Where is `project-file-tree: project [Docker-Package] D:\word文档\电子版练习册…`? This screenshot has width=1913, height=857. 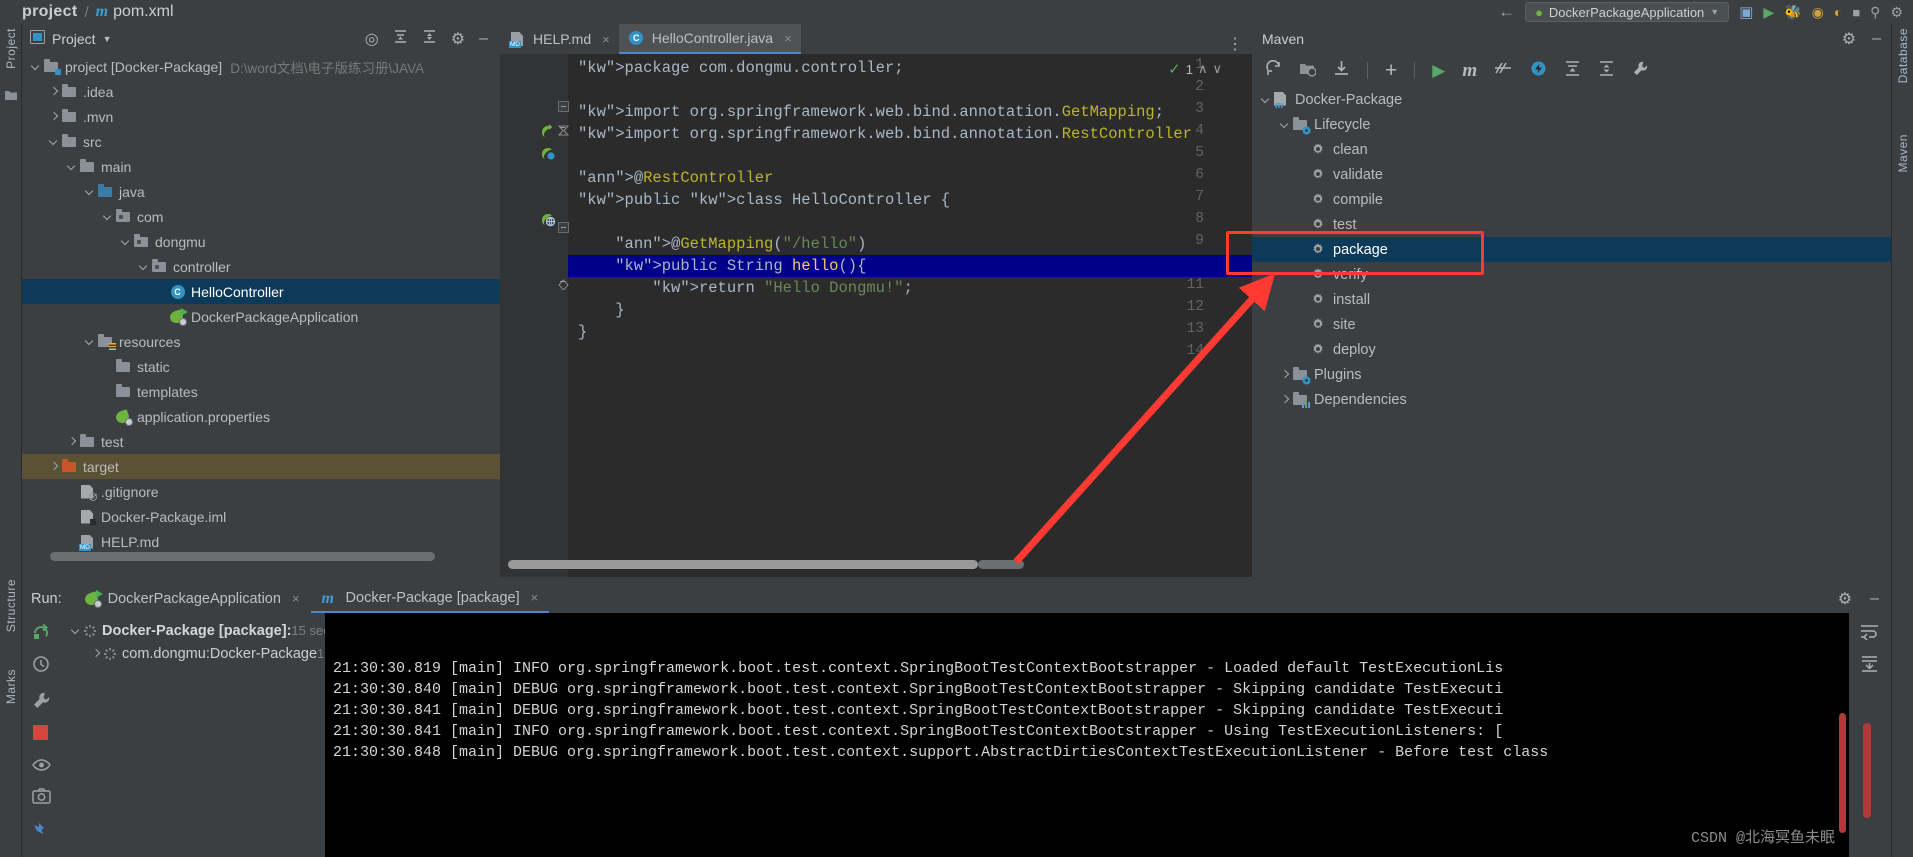 project-file-tree: project [Docker-Package] D:\word文档\电子版练习册… is located at coordinates (261, 304).